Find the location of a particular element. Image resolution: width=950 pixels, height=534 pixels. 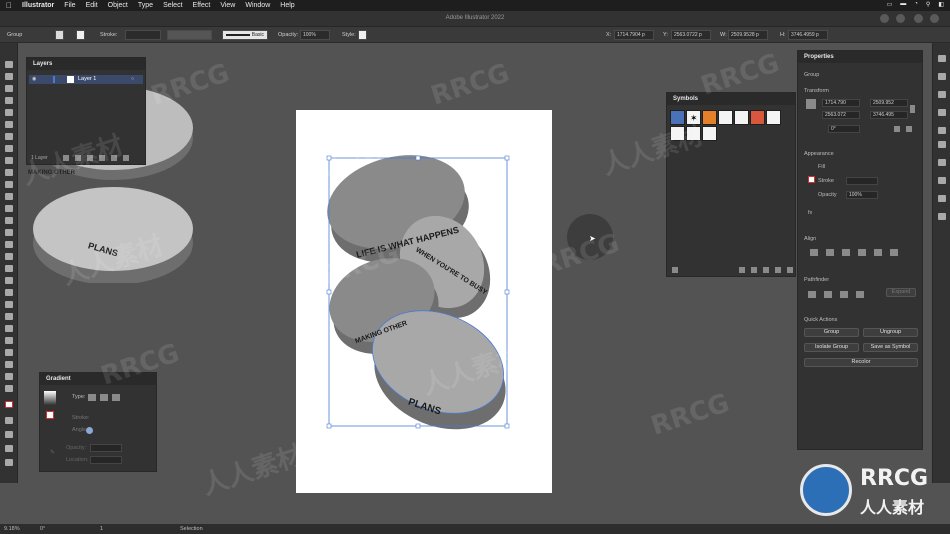

symbol-options-icon is located at coordinates (766, 270).